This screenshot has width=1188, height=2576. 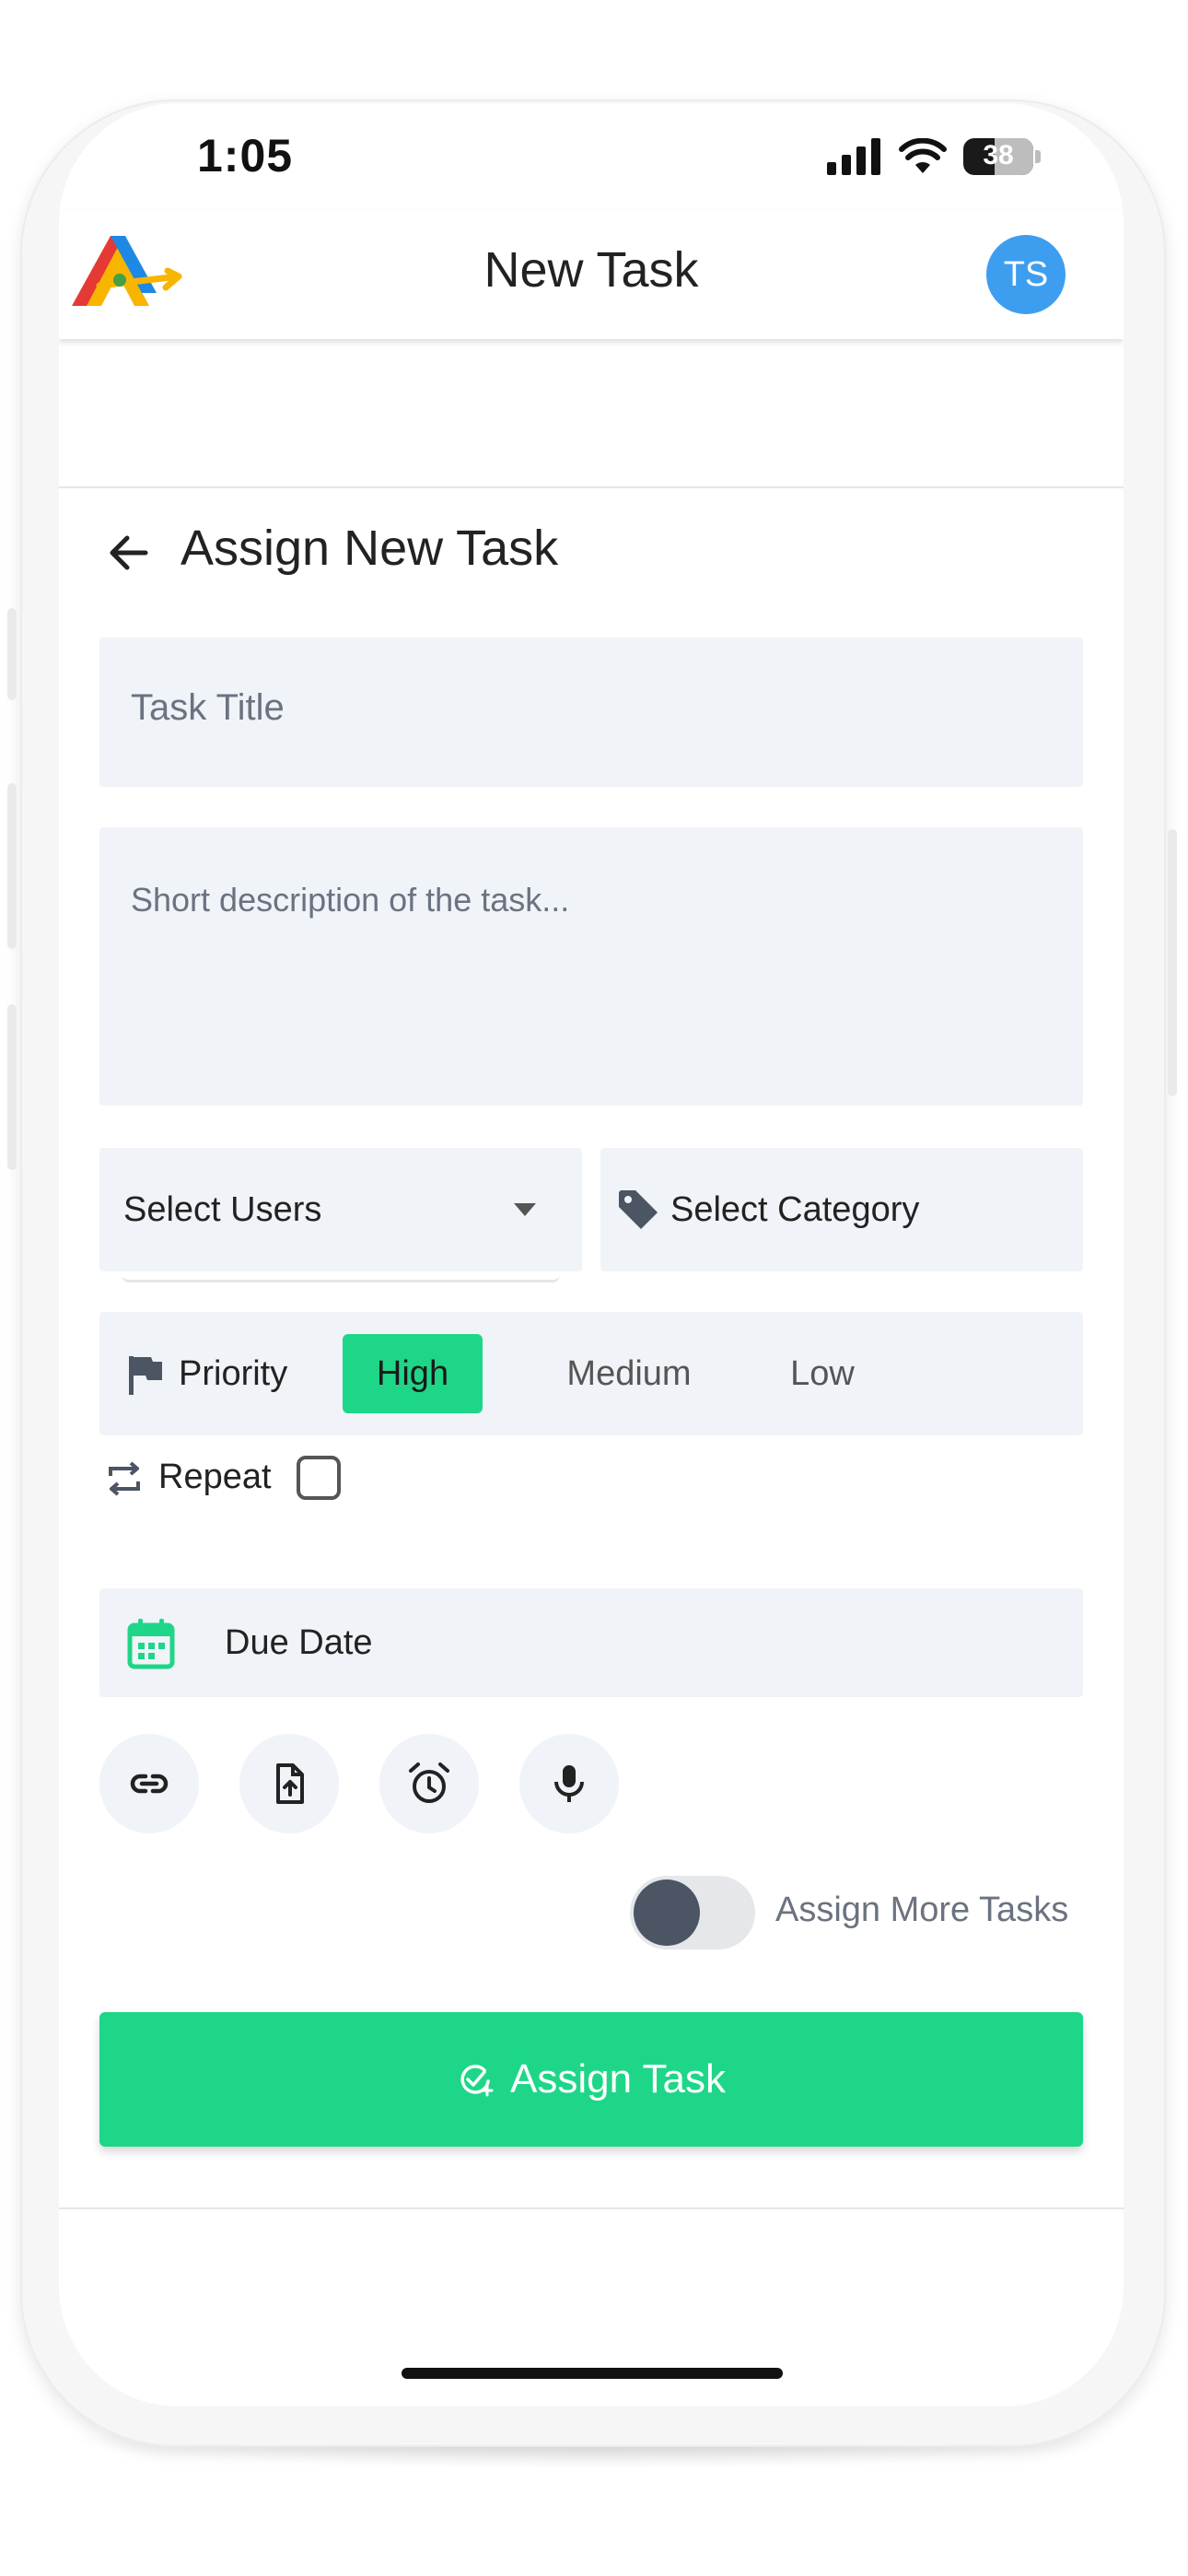 I want to click on flag-icon, so click(x=145, y=1375).